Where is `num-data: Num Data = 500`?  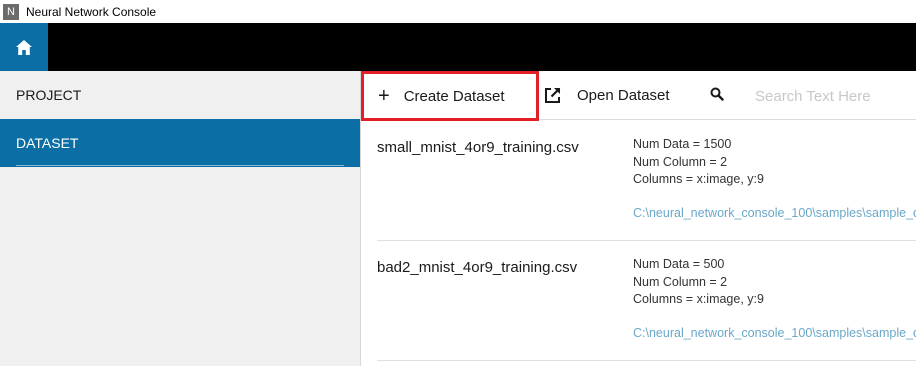
num-data: Num Data = 500 is located at coordinates (679, 264).